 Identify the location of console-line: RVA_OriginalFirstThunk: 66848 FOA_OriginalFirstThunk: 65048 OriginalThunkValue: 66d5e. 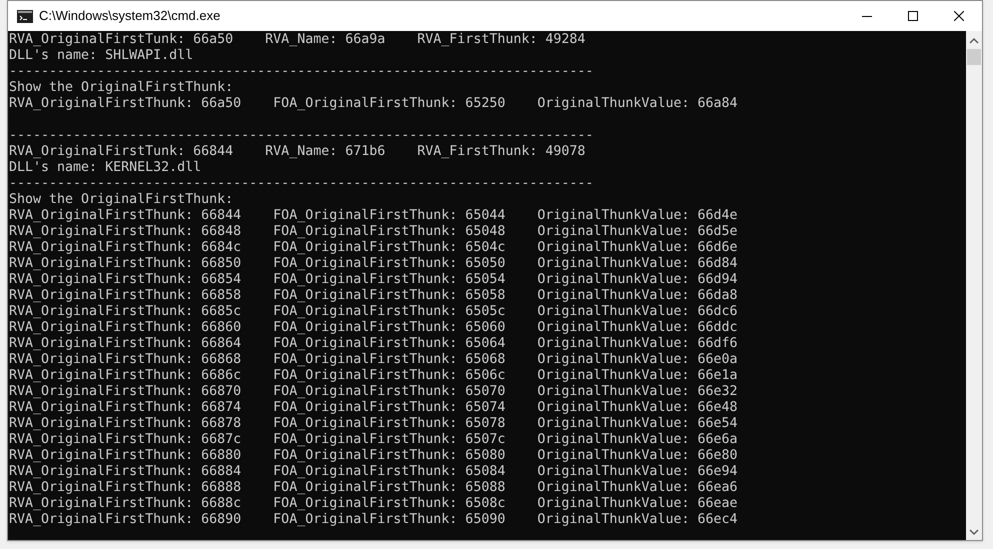
(373, 231).